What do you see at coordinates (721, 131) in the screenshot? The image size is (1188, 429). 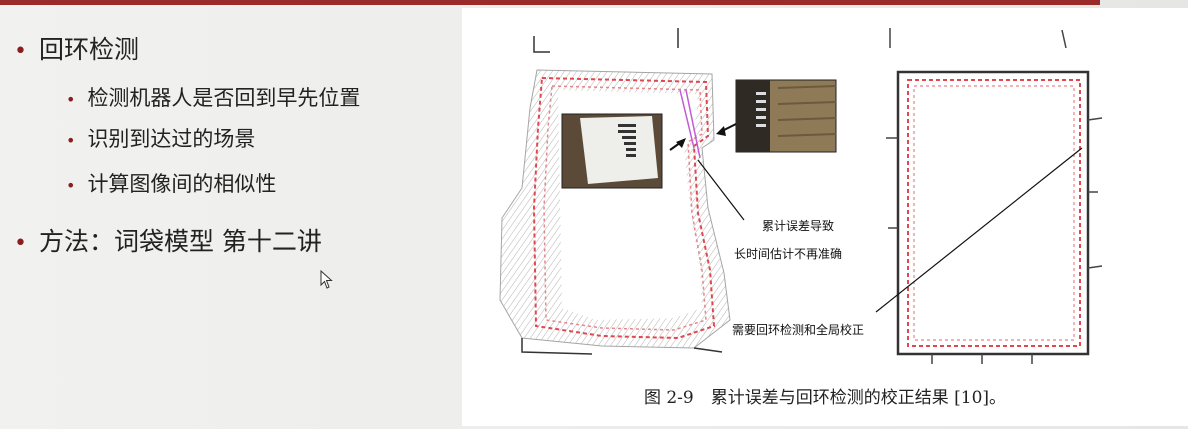 I see `photo-pointer-arrowhead` at bounding box center [721, 131].